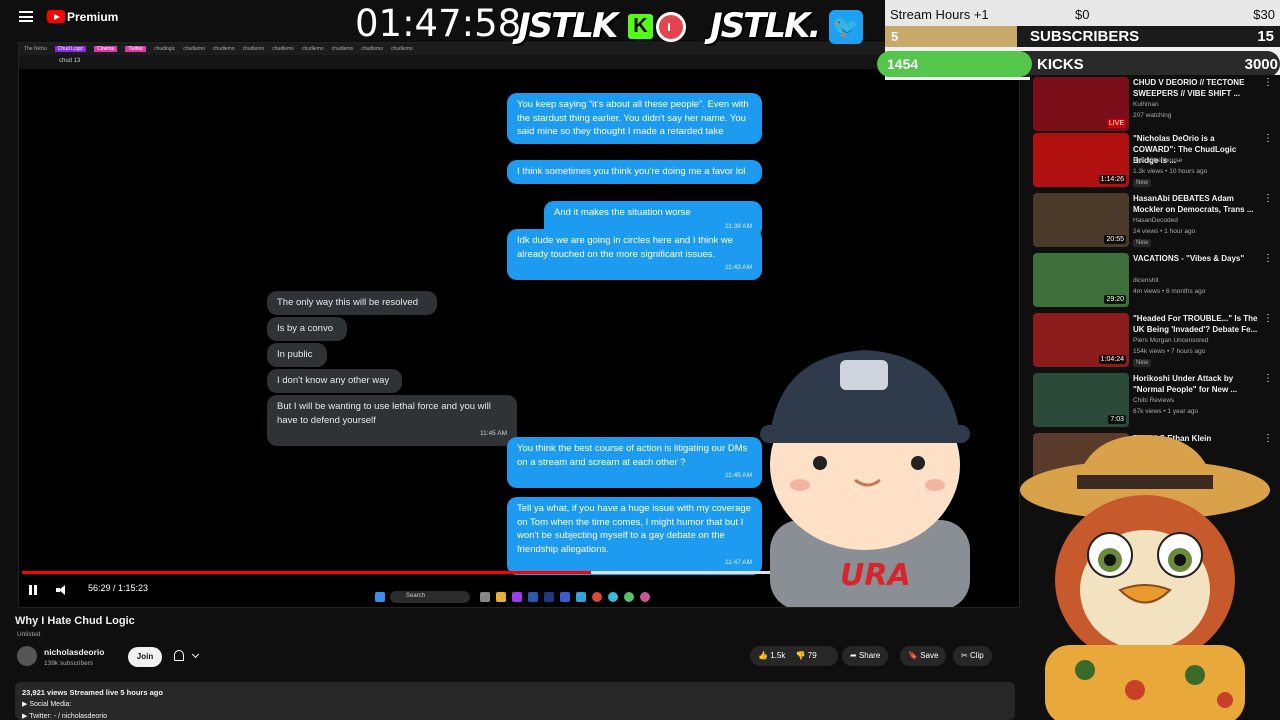  I want to click on channel-name: nicholasdeorio, so click(74, 652).